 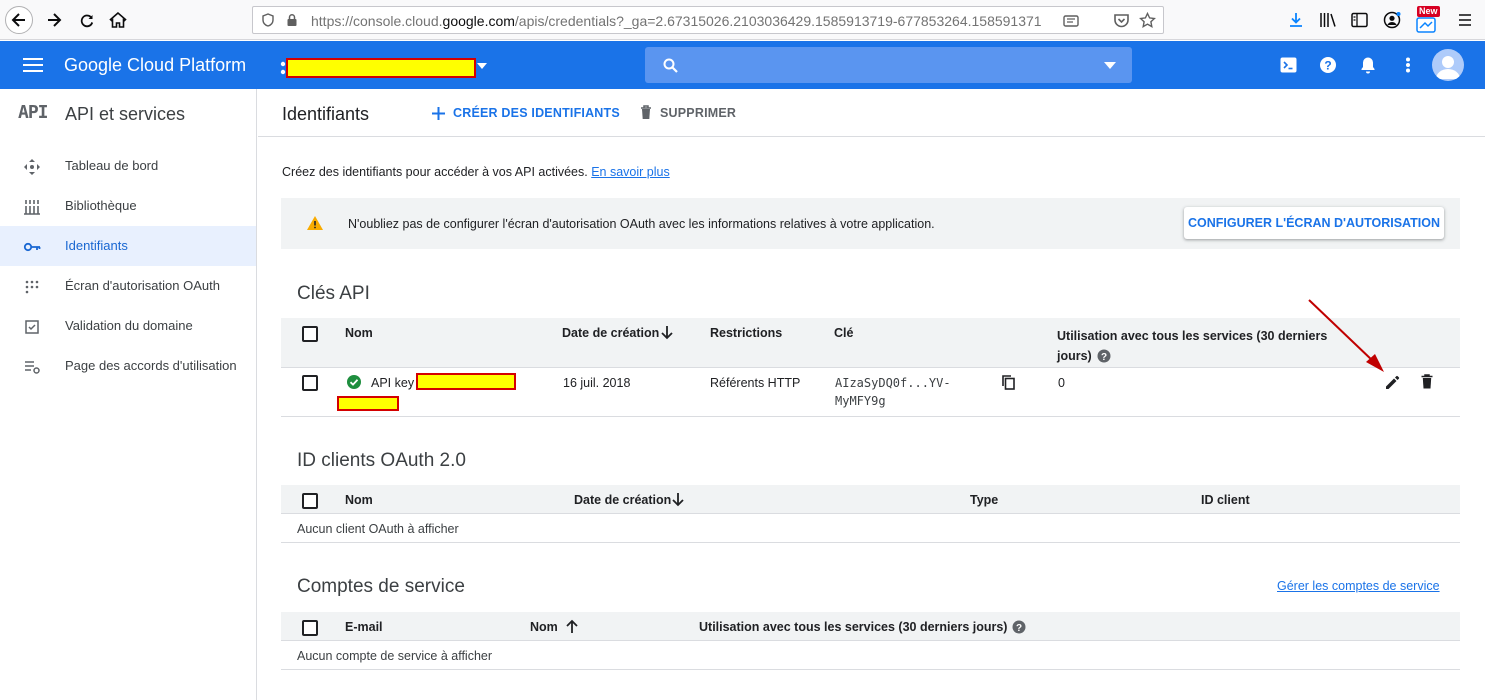 I want to click on new-badge: New, so click(x=1428, y=11).